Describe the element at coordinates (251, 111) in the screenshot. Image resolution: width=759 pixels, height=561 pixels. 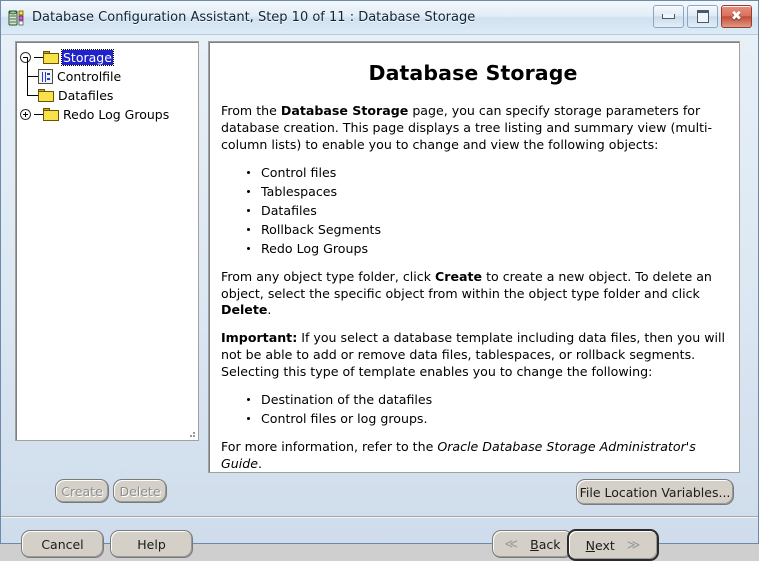
I see `help-text: From the` at that location.